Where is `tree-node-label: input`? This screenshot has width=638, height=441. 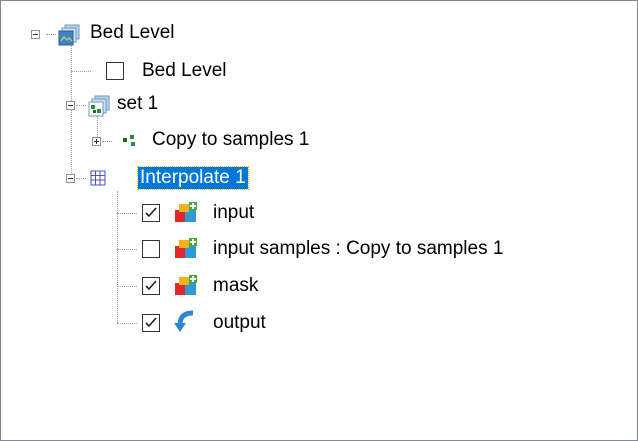
tree-node-label: input is located at coordinates (234, 212).